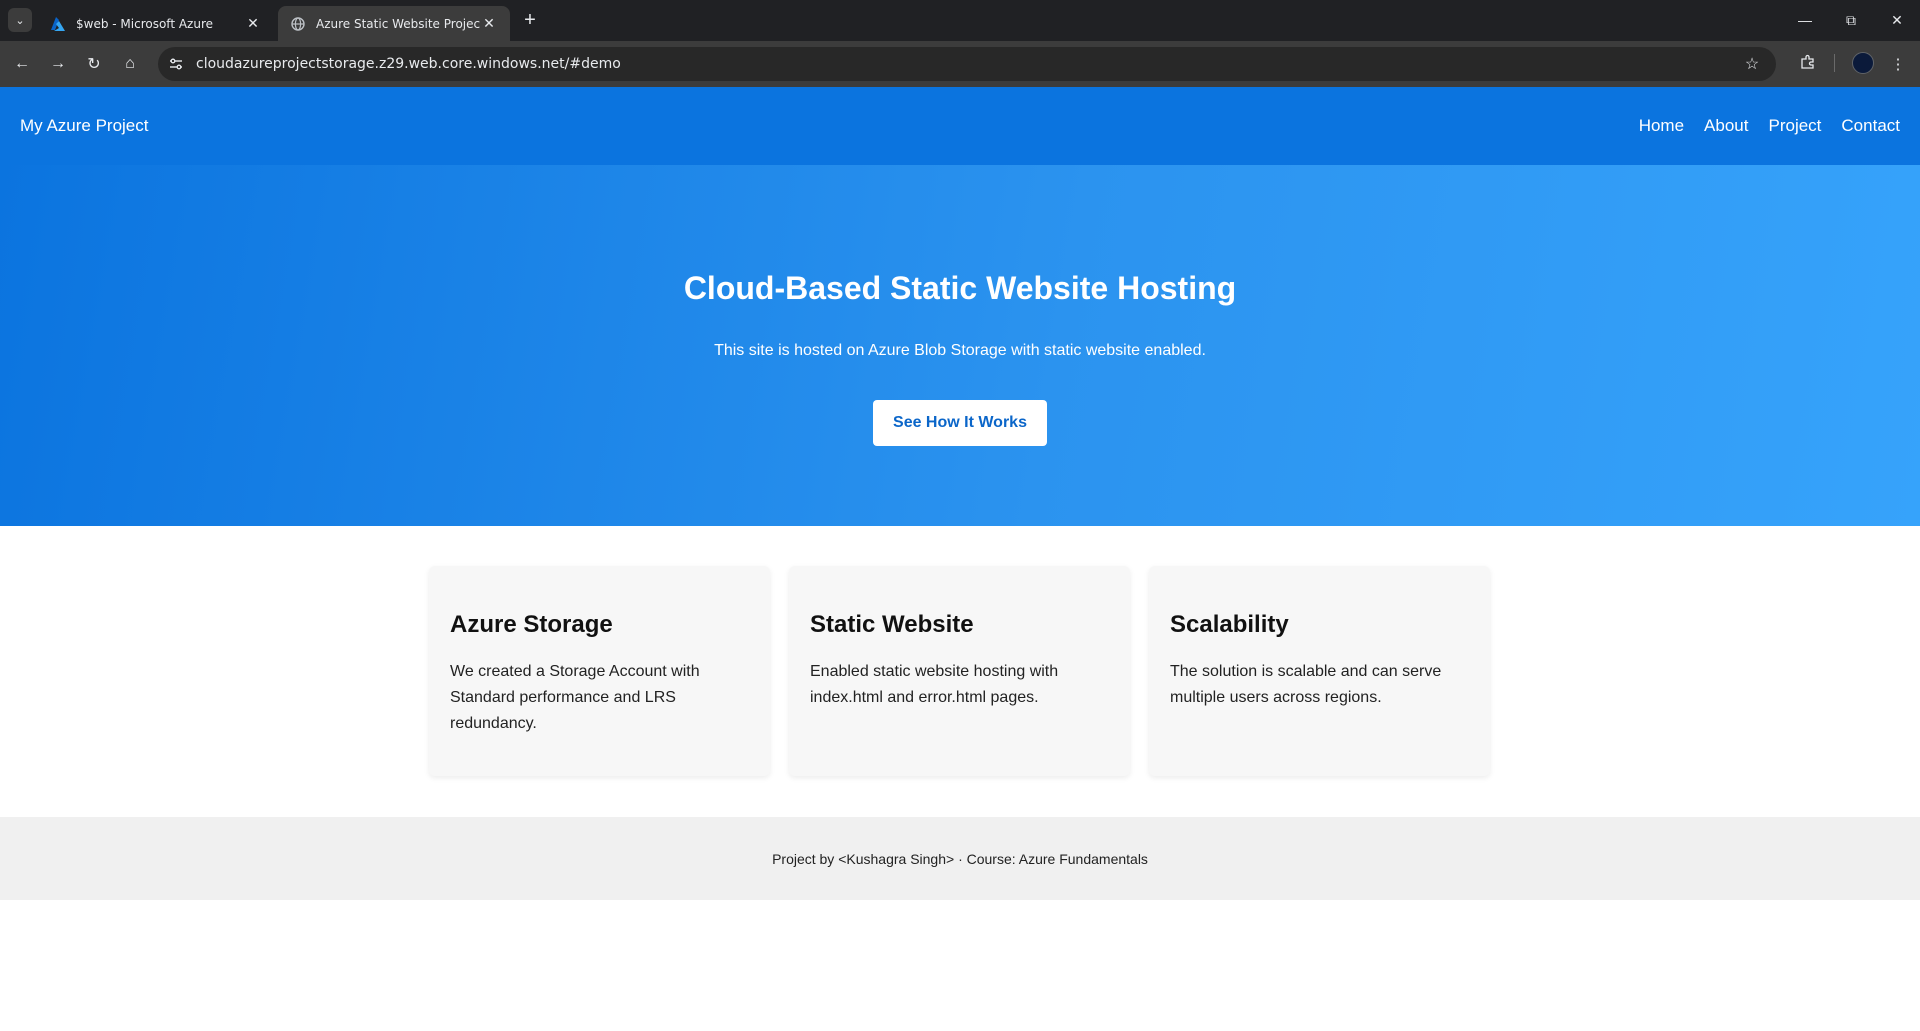 The image size is (1920, 1031). I want to click on toolbar-divider, so click(1834, 63).